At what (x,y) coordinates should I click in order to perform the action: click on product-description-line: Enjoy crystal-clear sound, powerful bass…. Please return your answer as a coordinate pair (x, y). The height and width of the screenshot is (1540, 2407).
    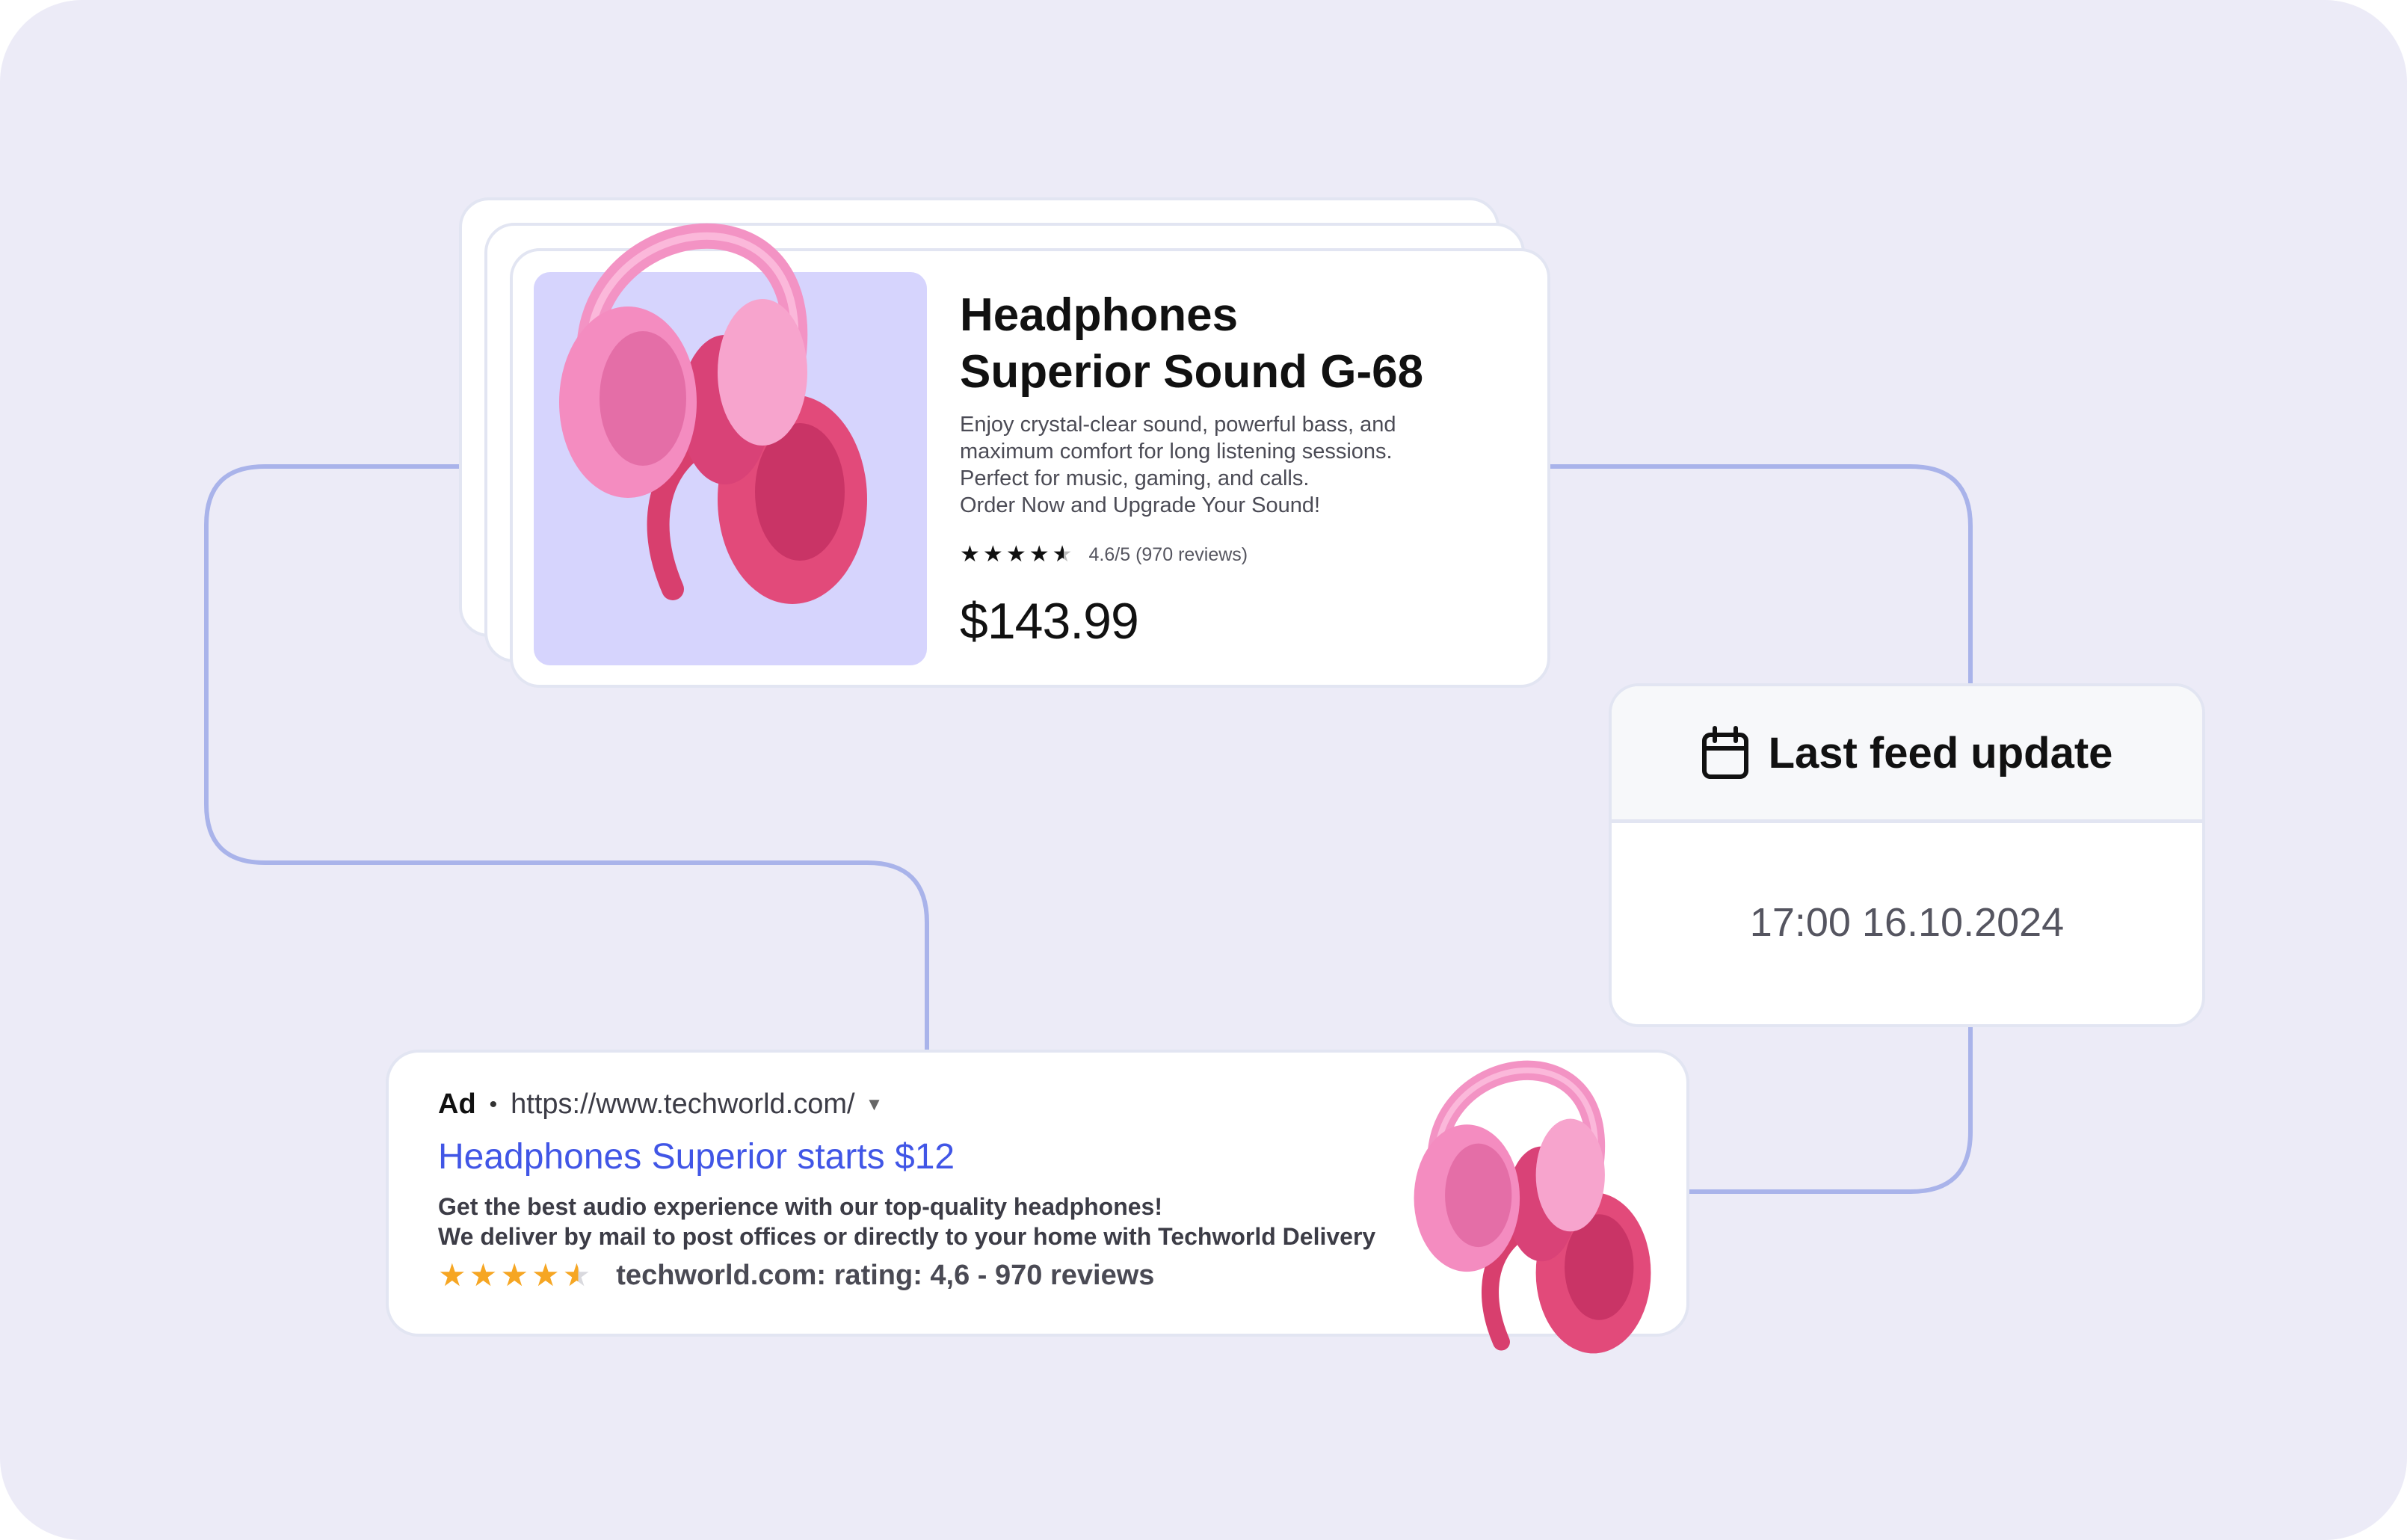
    Looking at the image, I should click on (1178, 425).